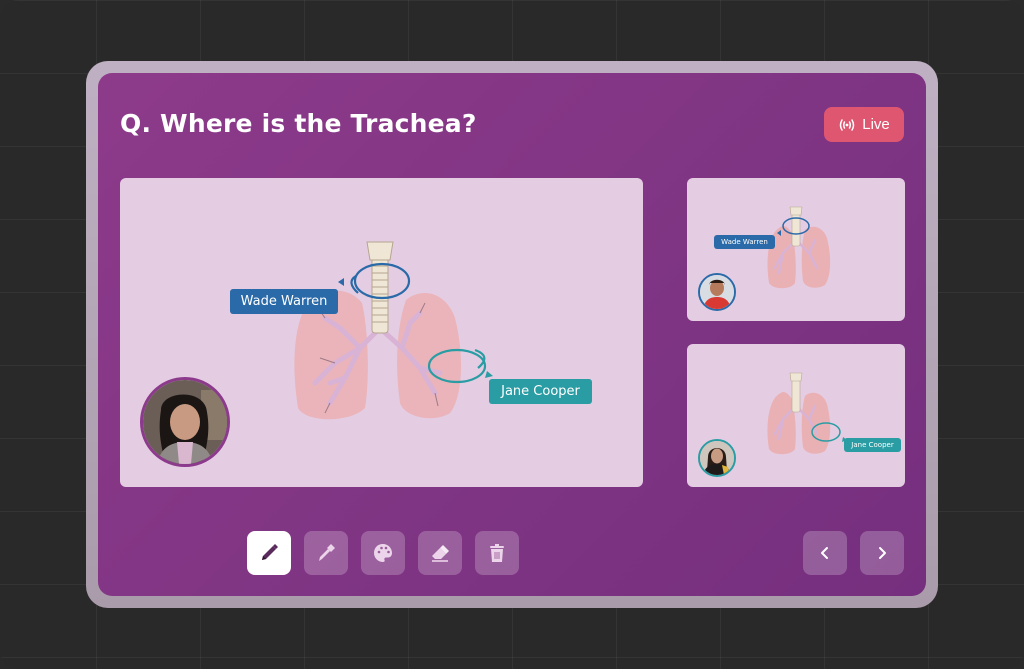 Image resolution: width=1024 pixels, height=669 pixels. I want to click on trash-tool-button, so click(497, 553).